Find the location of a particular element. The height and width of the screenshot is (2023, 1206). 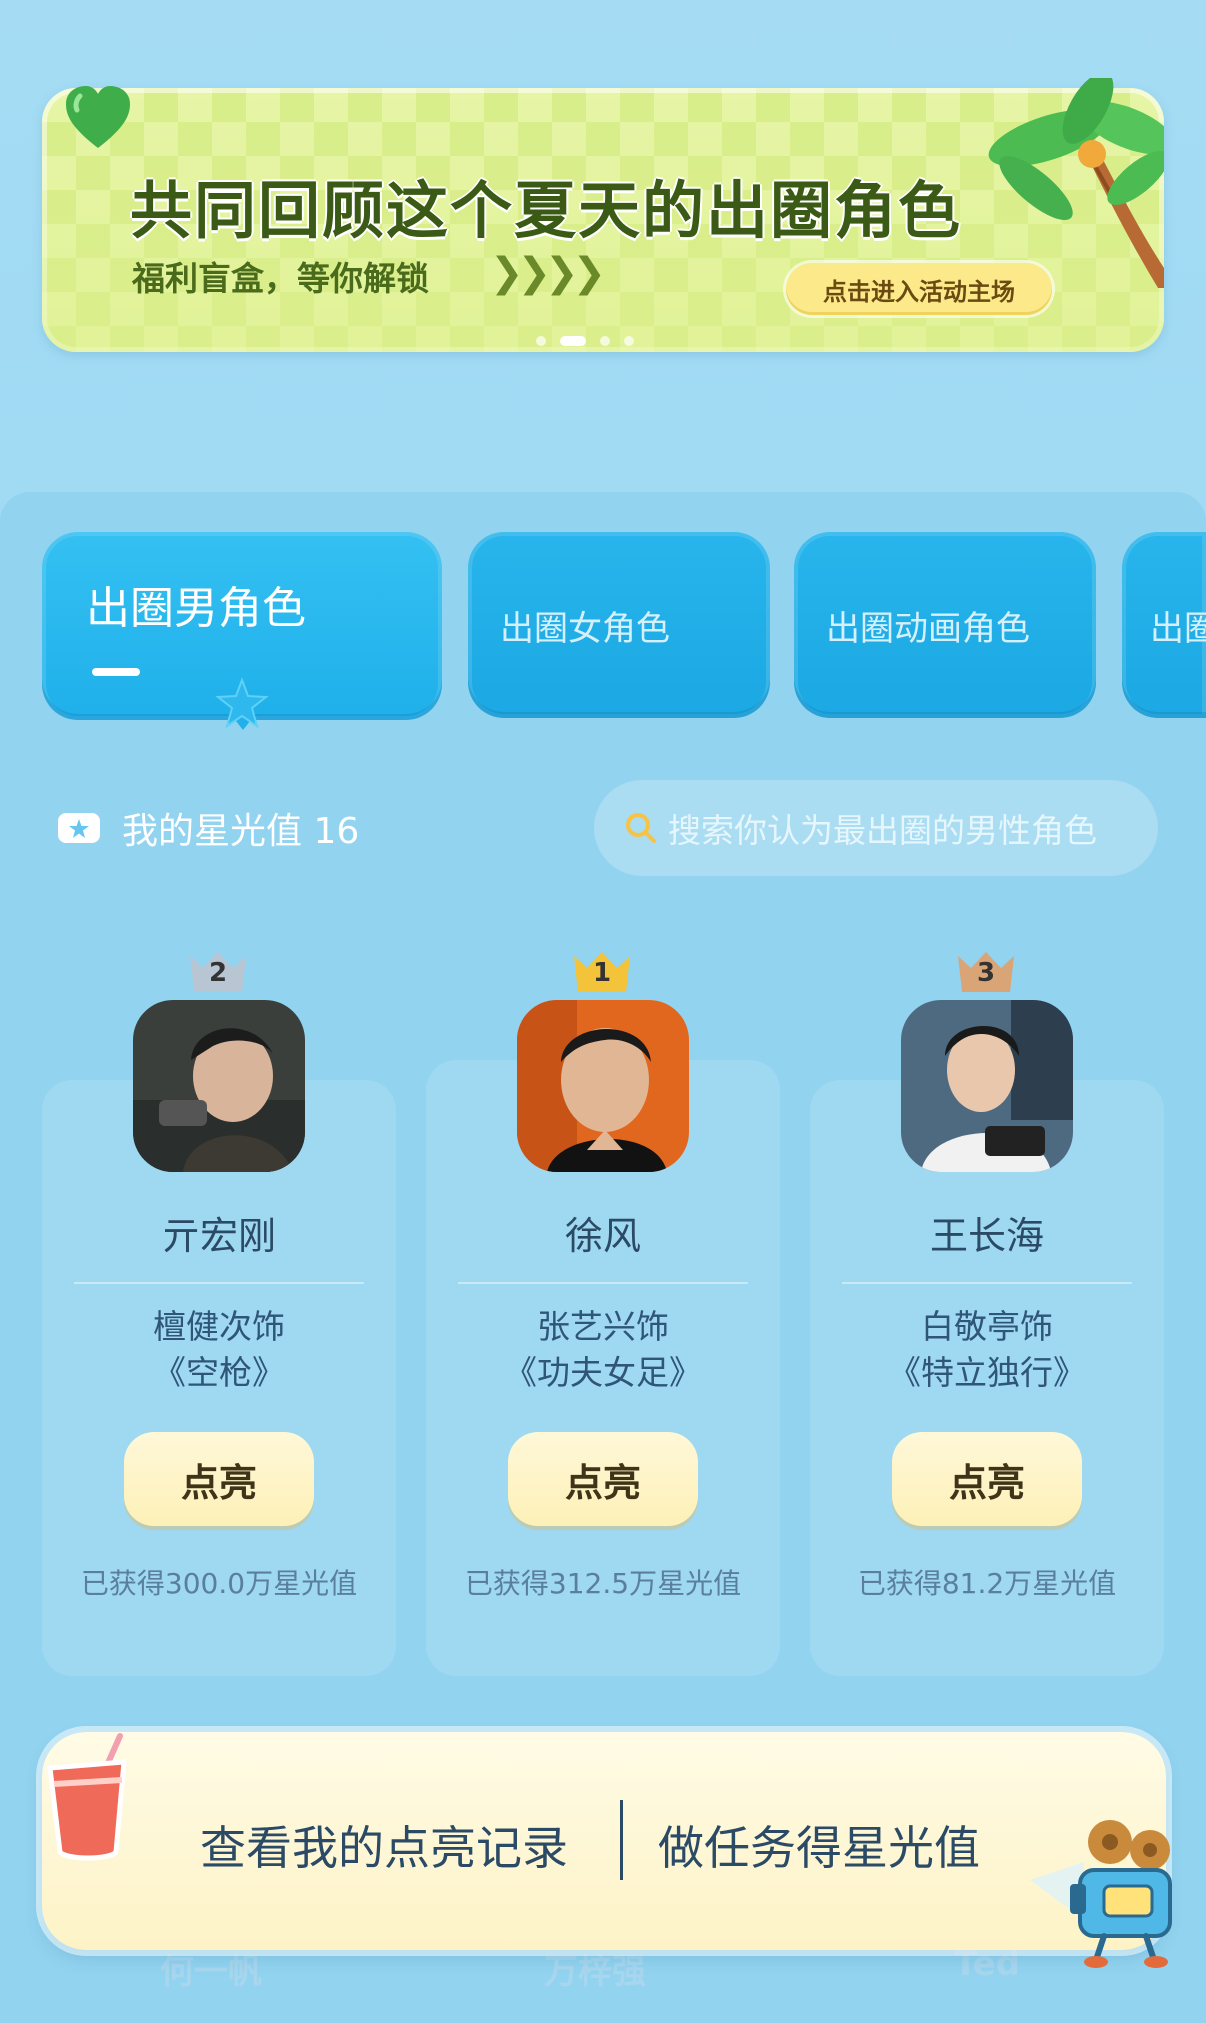

gold-crown-icon: 1 is located at coordinates (602, 971).